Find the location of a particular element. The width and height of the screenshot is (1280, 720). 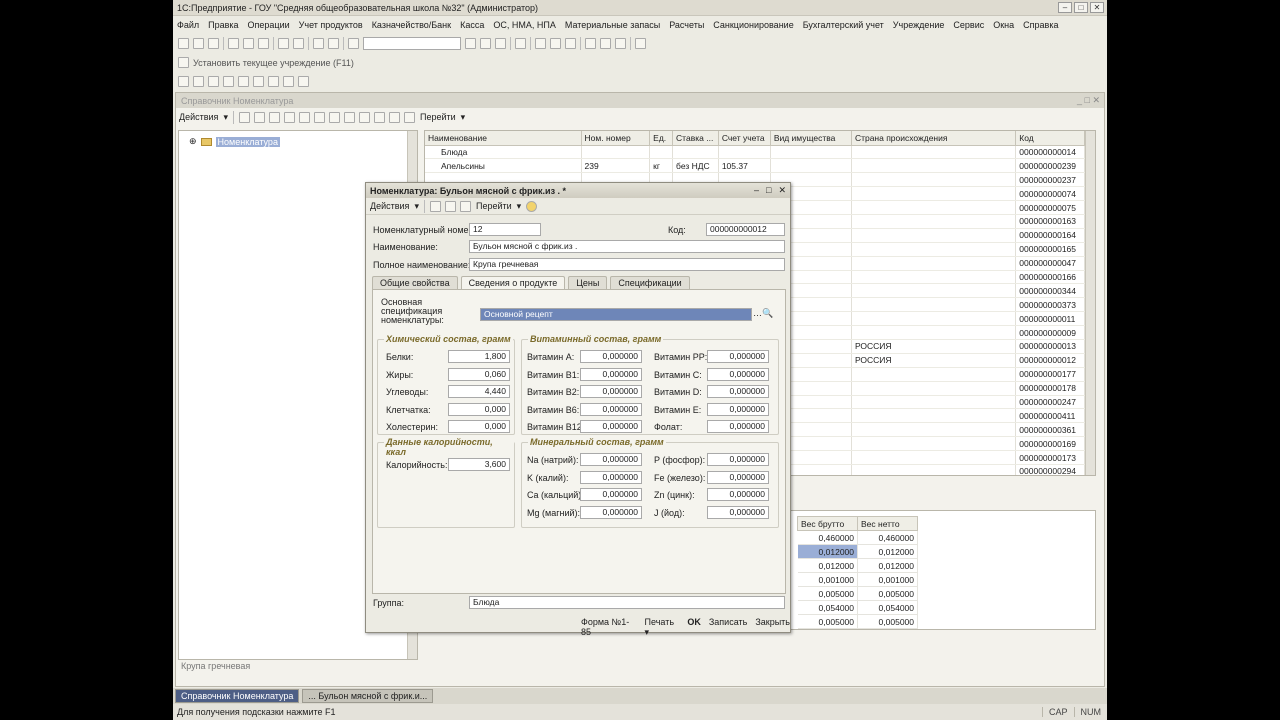

go-menu: Перейти is located at coordinates (438, 117).